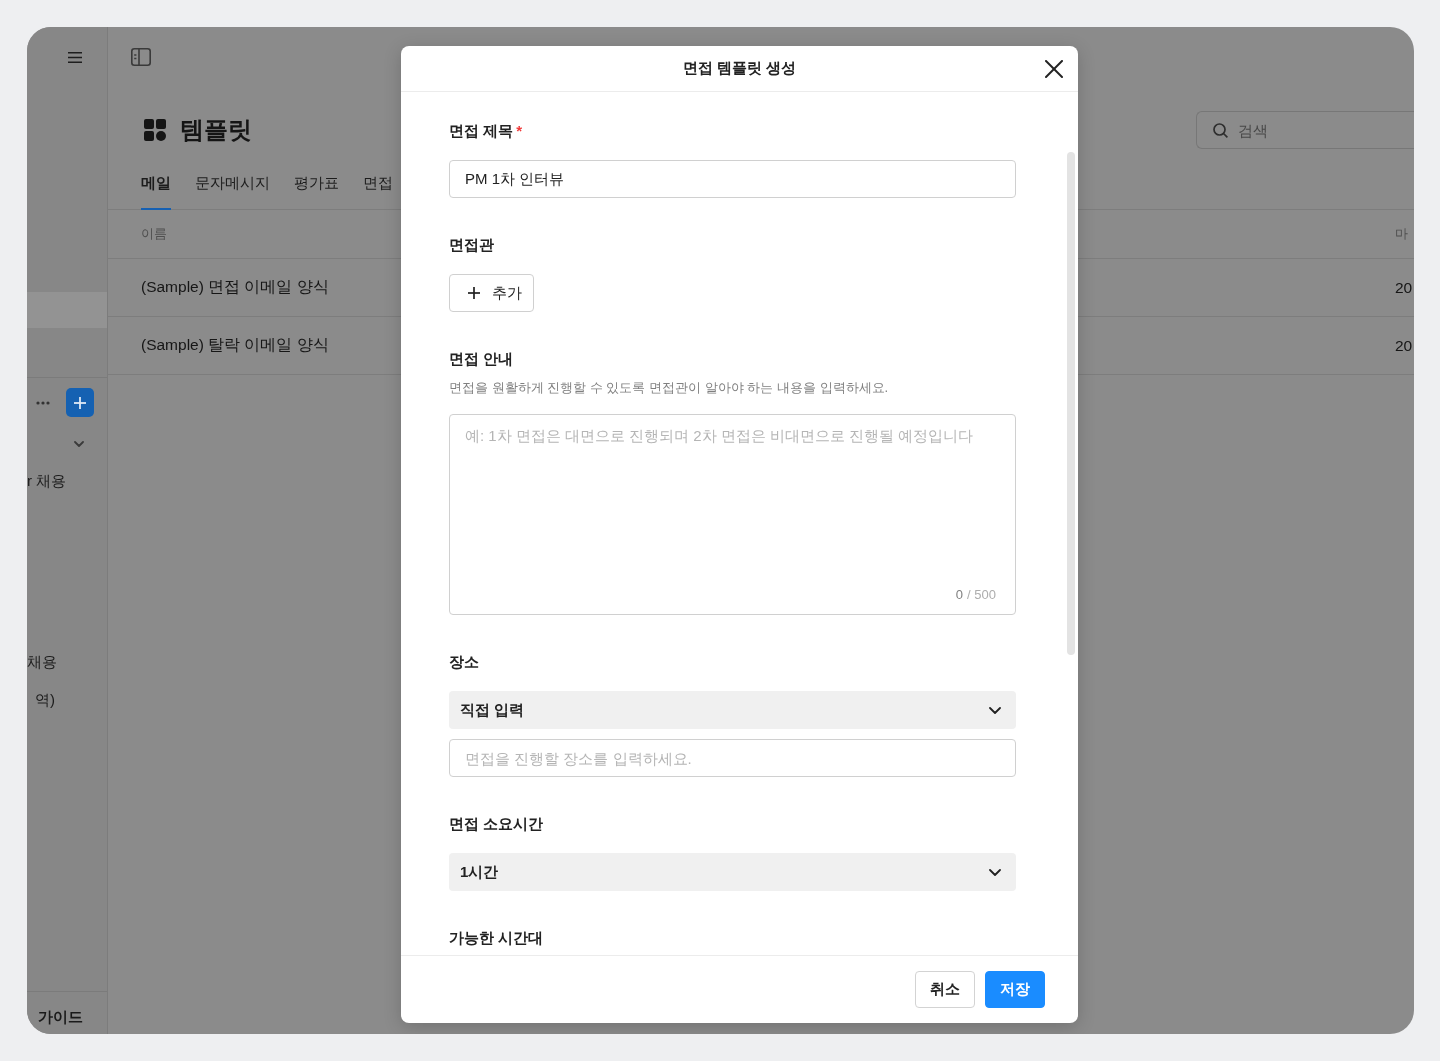  Describe the element at coordinates (959, 594) in the screenshot. I see `character-count: 0` at that location.